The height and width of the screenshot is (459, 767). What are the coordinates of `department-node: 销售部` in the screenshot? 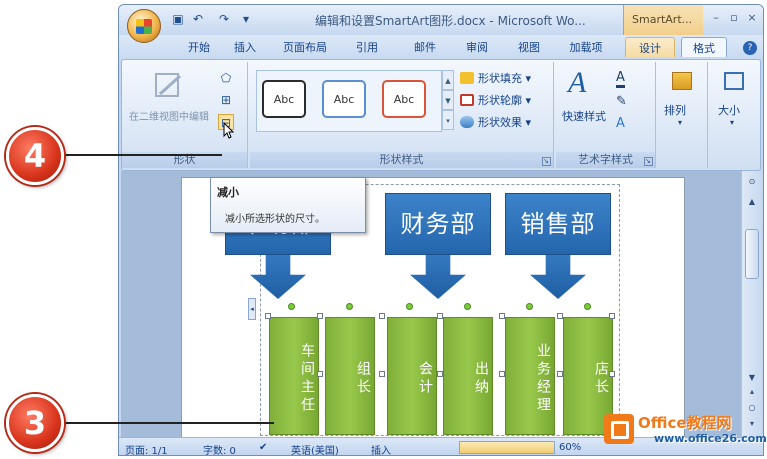 It's located at (558, 246).